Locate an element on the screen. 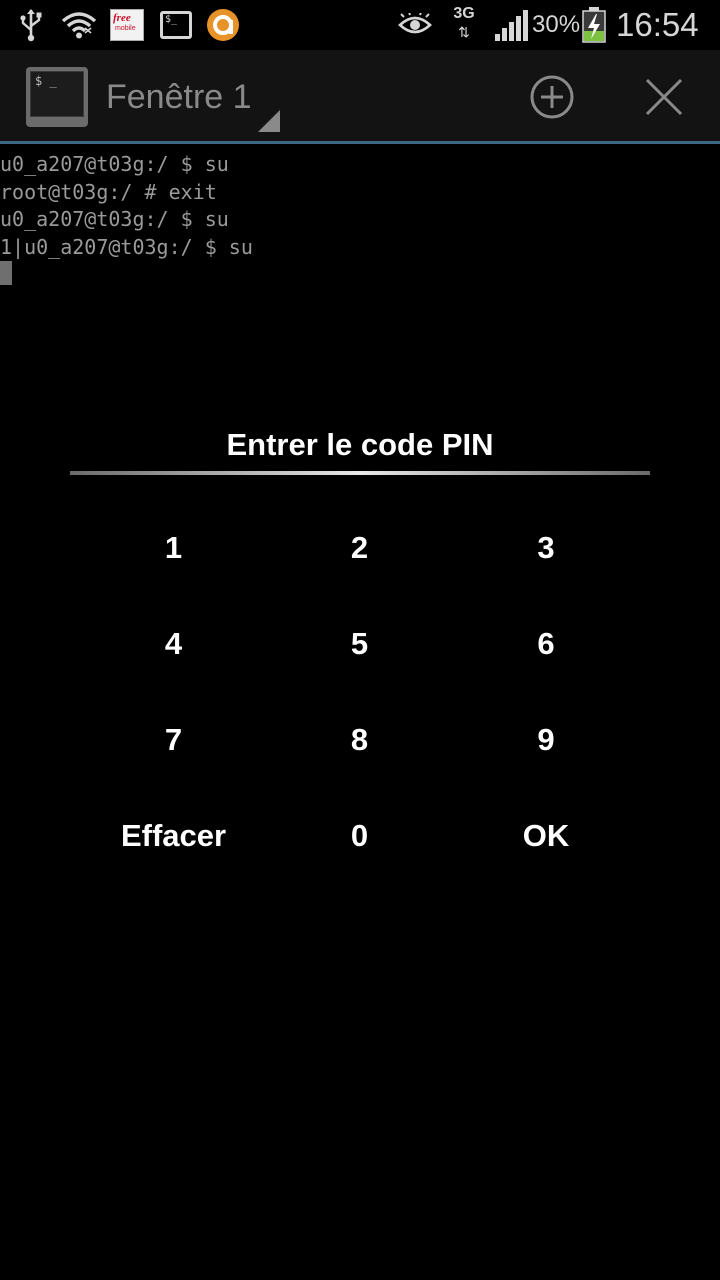 The width and height of the screenshot is (720, 1280). action-bar: $ _ Fenêtre 1 is located at coordinates (360, 97).